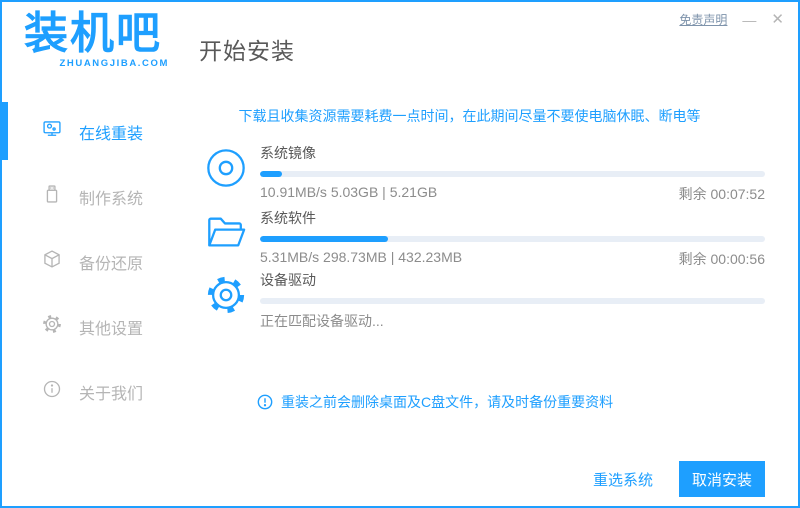 This screenshot has width=800, height=508. I want to click on sidebar-item-online-reinstall: 在线重装, so click(84, 131).